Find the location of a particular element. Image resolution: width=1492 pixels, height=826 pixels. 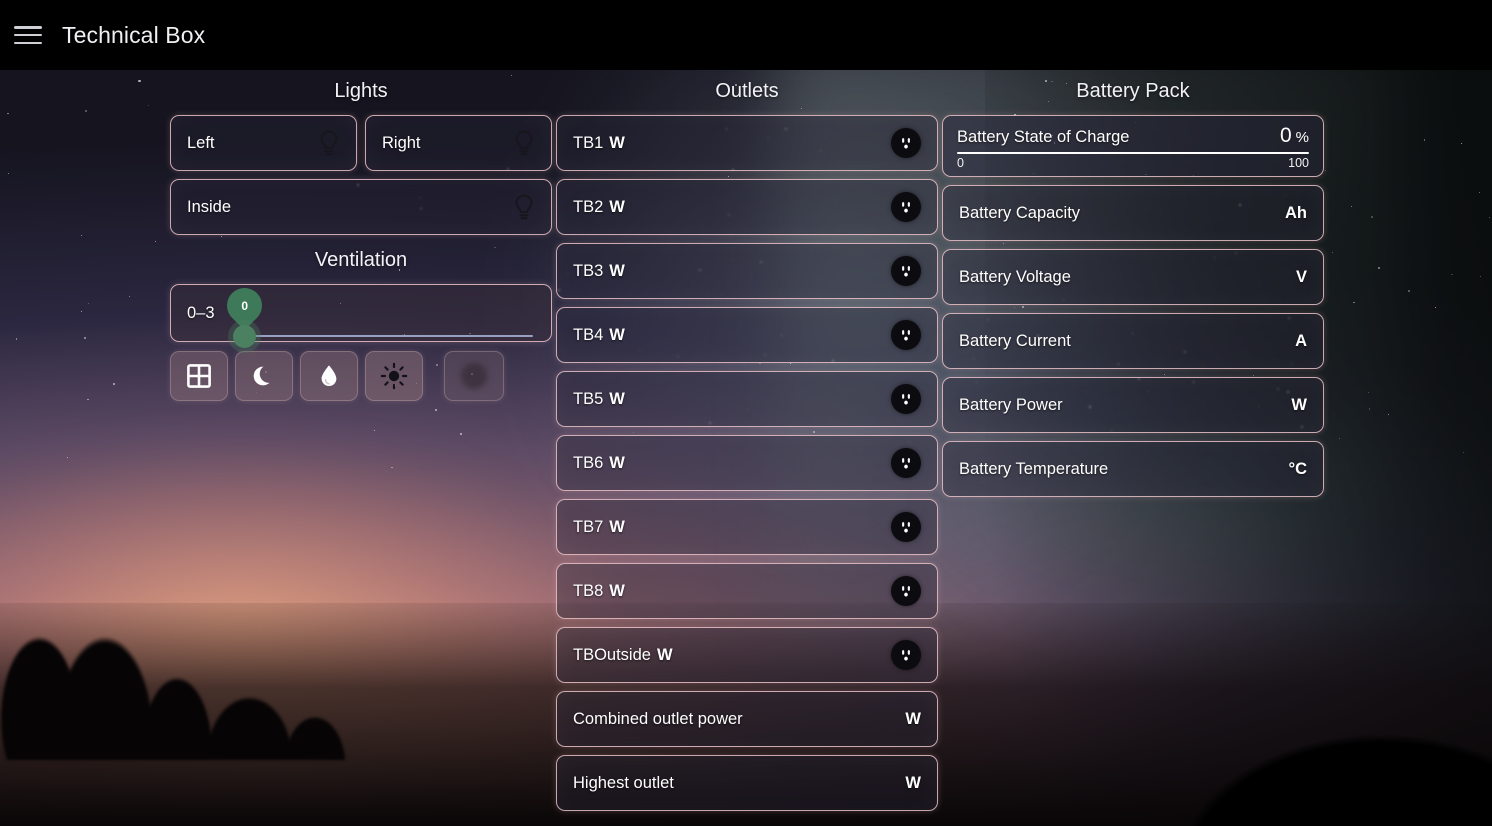

page-title: Technical Box is located at coordinates (134, 34).